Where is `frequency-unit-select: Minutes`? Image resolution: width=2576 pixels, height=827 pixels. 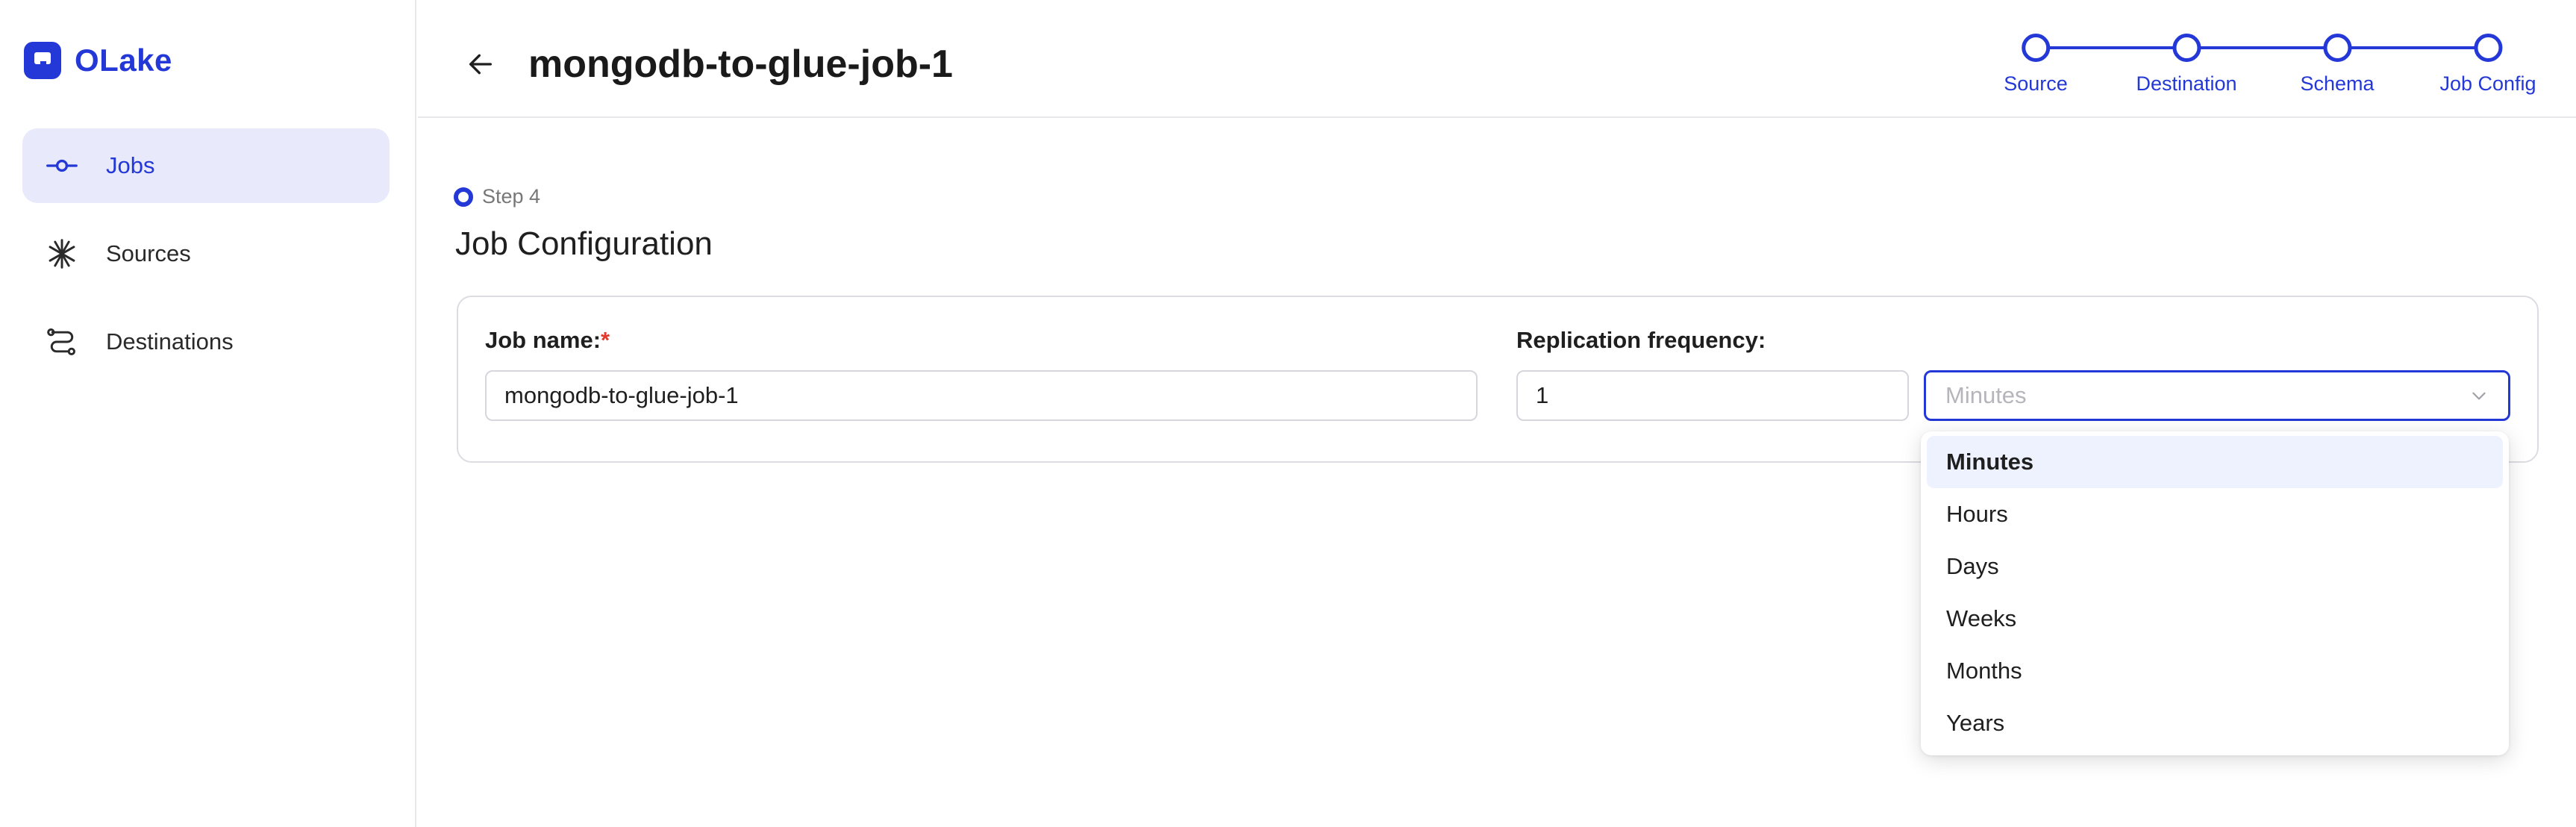
frequency-unit-select: Minutes is located at coordinates (2217, 395).